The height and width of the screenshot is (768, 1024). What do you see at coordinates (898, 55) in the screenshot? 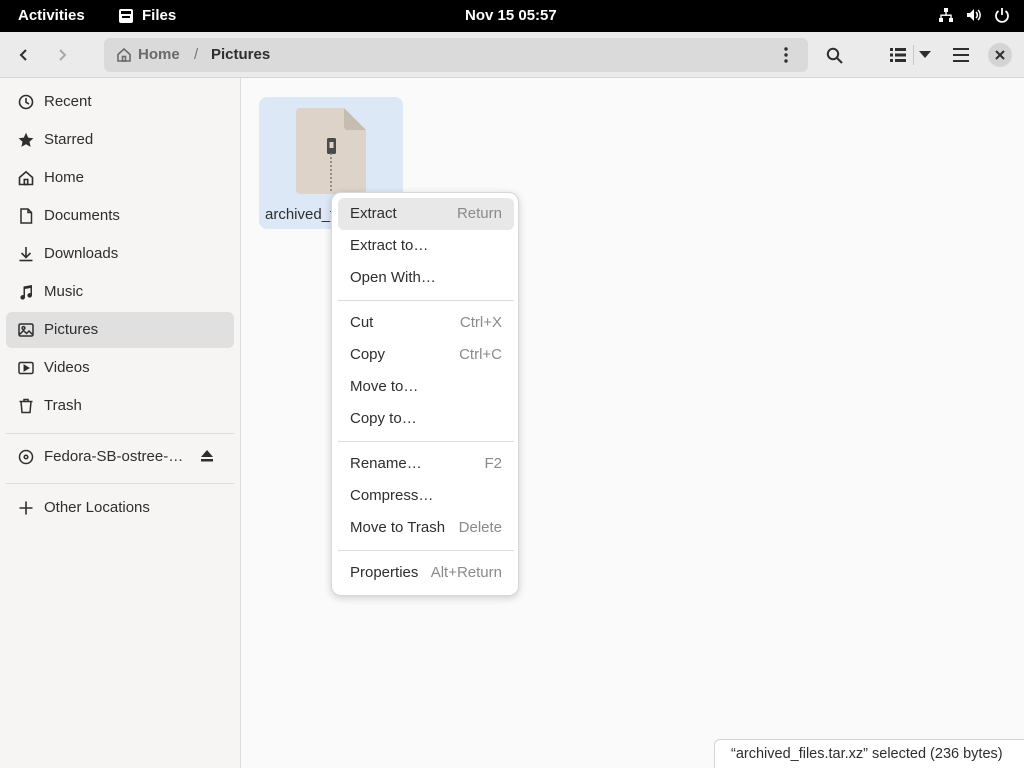
I see `list-view-icon` at bounding box center [898, 55].